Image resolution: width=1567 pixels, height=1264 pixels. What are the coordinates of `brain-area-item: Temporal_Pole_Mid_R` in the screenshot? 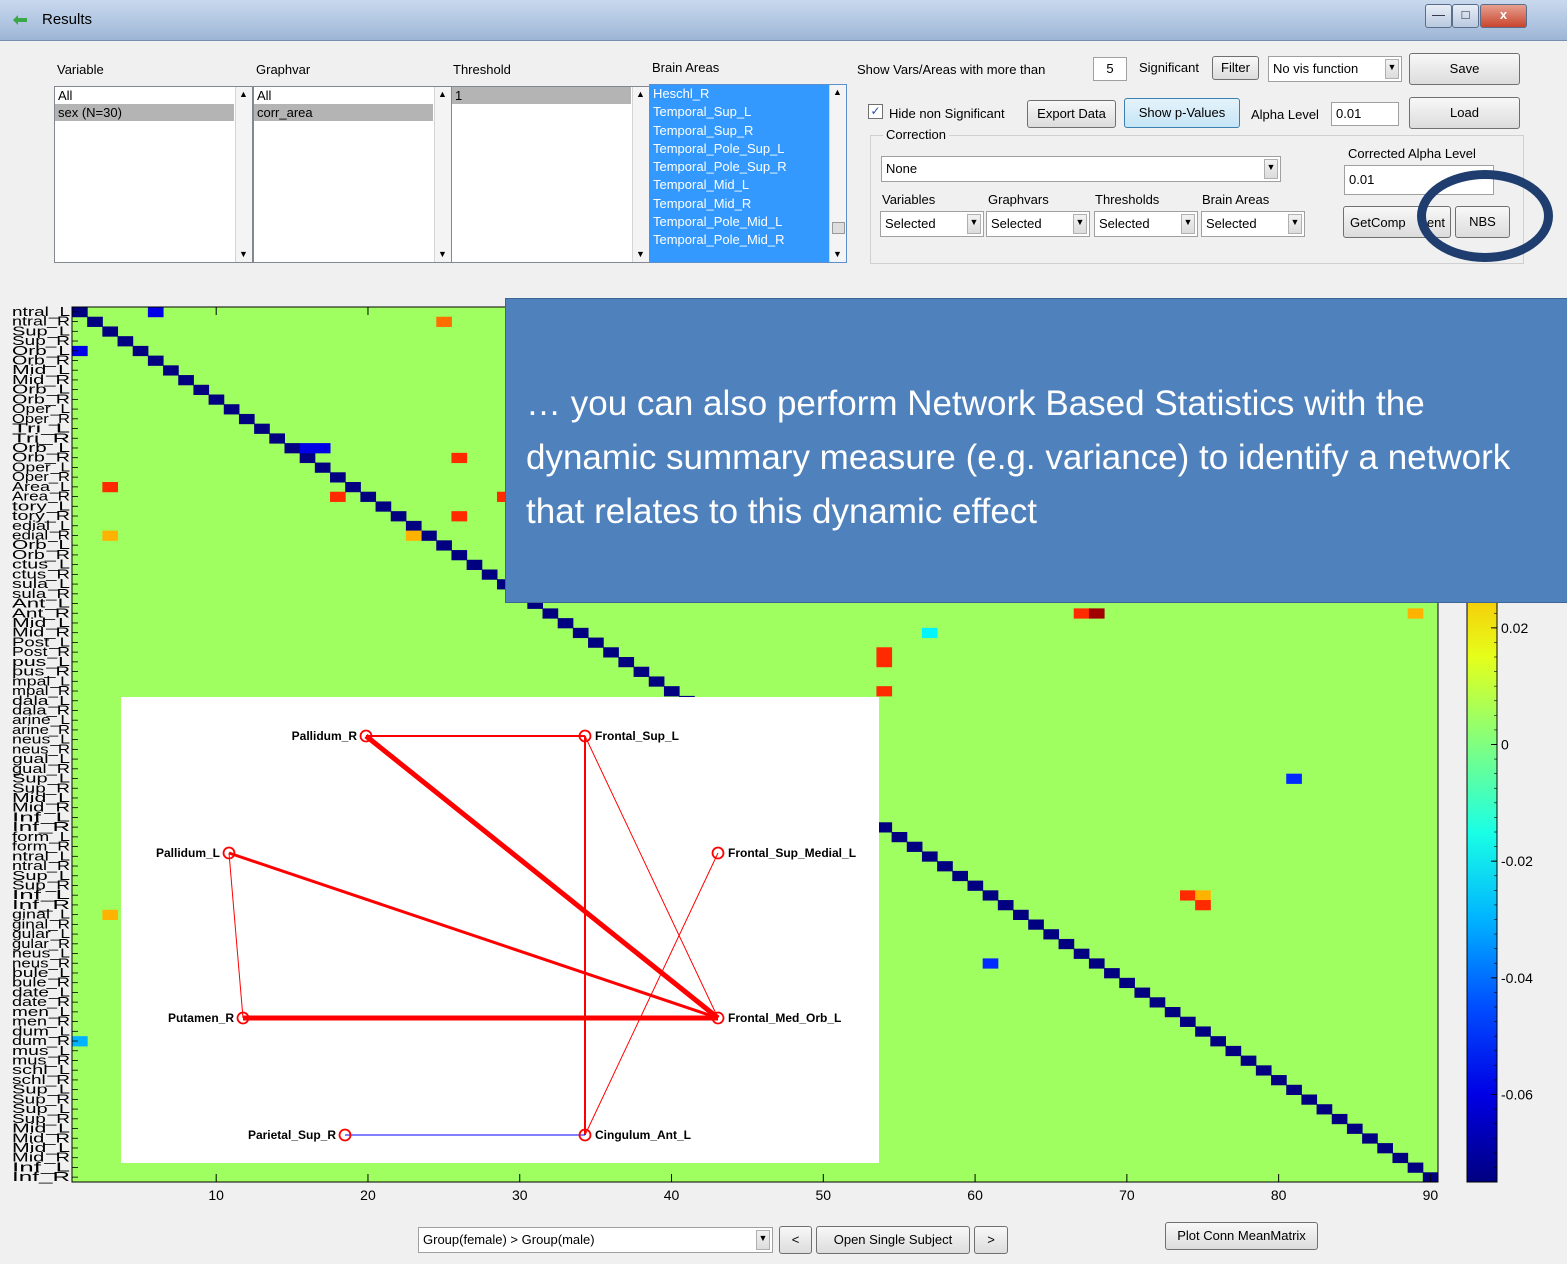 It's located at (738, 240).